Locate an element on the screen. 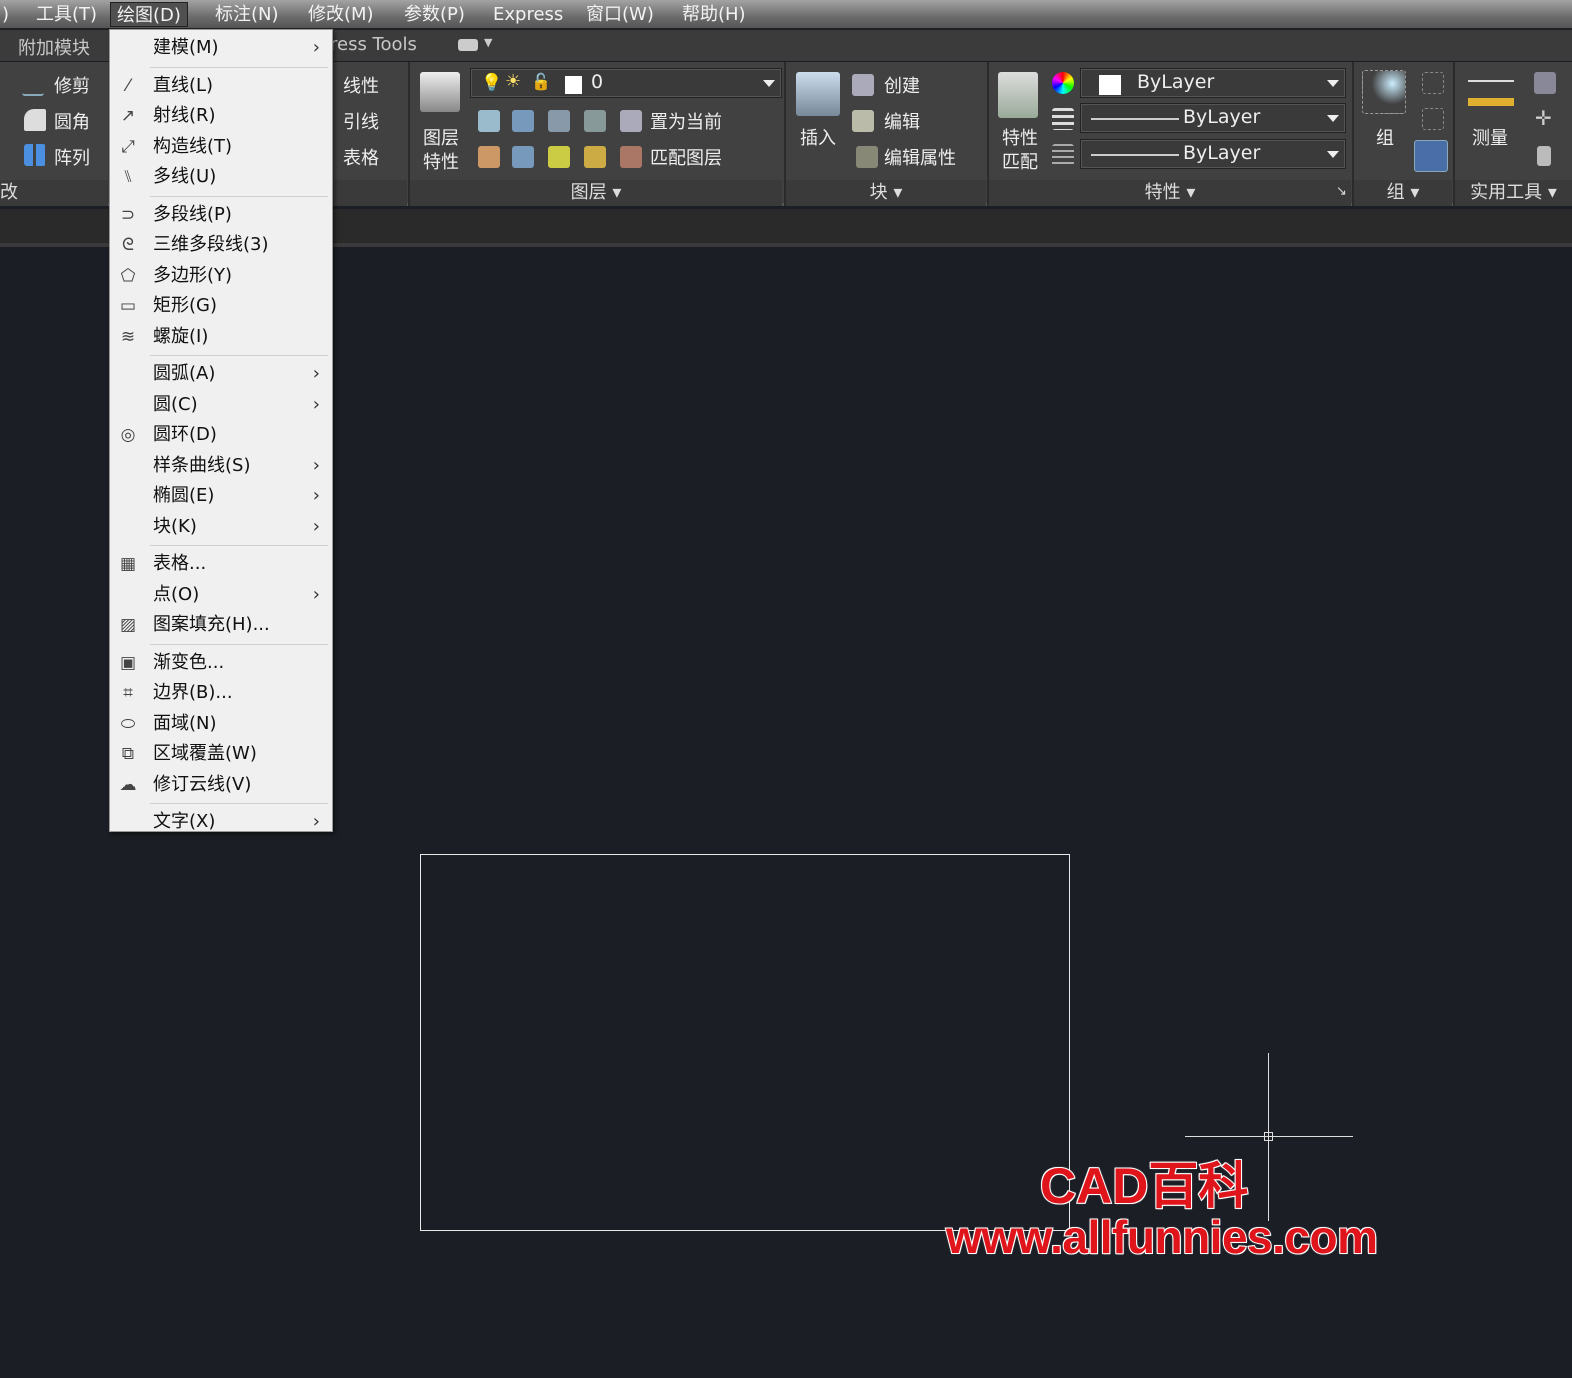 The height and width of the screenshot is (1378, 1572). edit-attribute-button: 编辑属性 is located at coordinates (920, 157).